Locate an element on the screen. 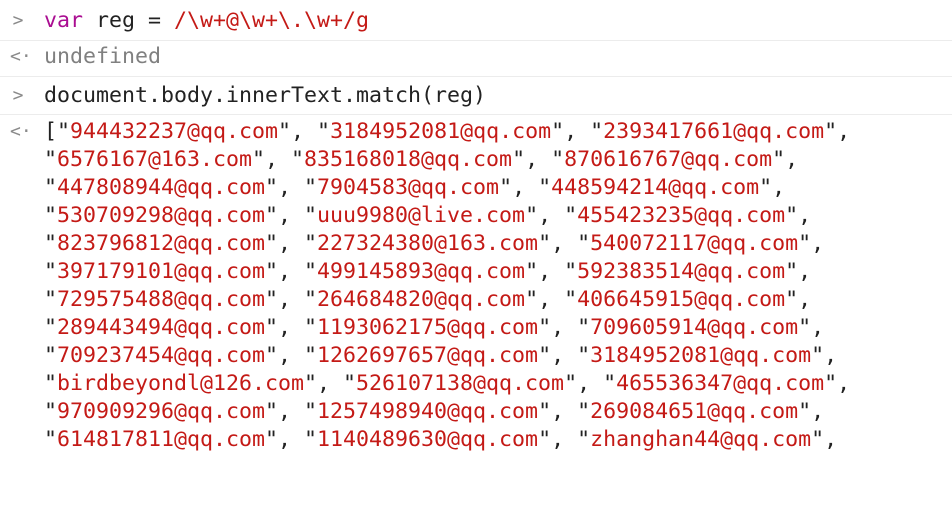 This screenshot has width=952, height=510. email-item: 592383514@qq.com is located at coordinates (681, 271).